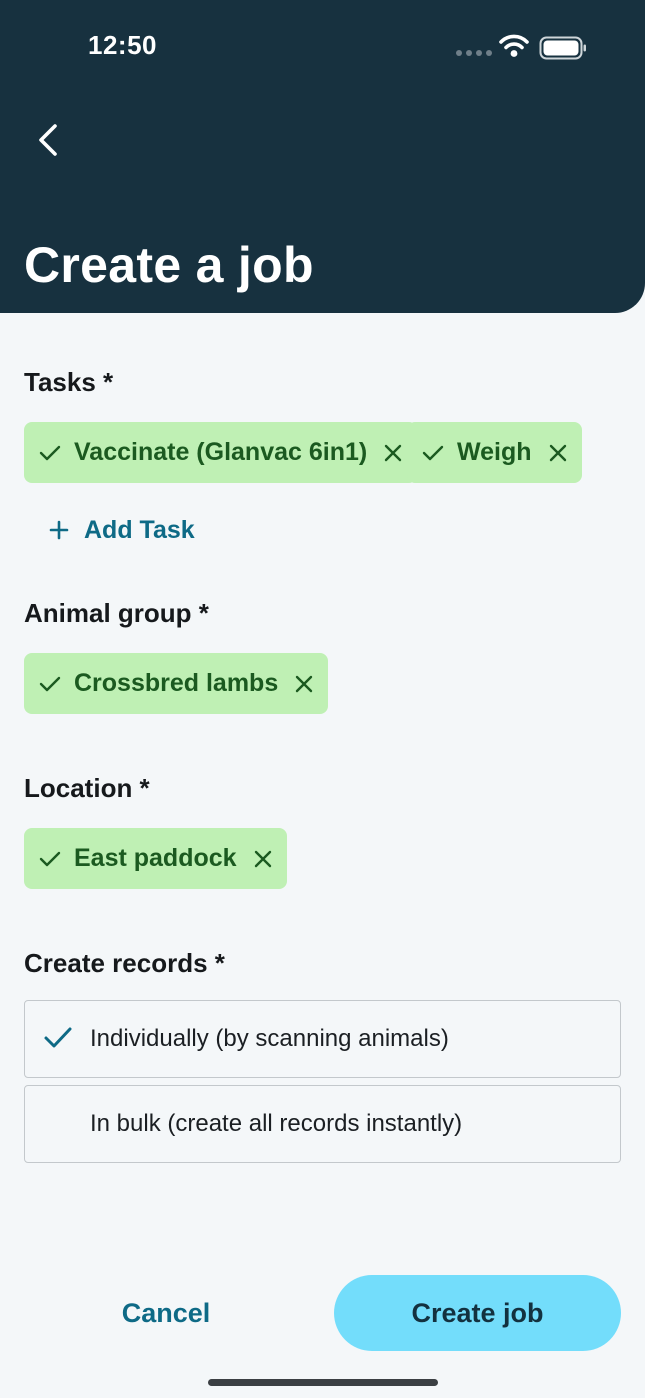 This screenshot has height=1398, width=645. Describe the element at coordinates (116, 613) in the screenshot. I see `animal-group-label: Animal group *` at that location.